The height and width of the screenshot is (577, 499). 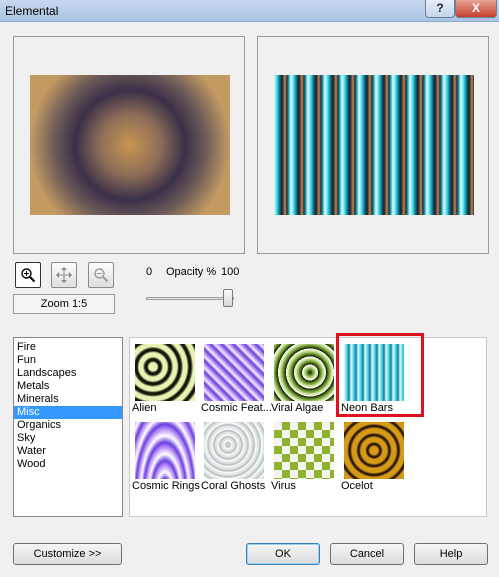 What do you see at coordinates (149, 272) in the screenshot?
I see `opacity-min-label: 0` at bounding box center [149, 272].